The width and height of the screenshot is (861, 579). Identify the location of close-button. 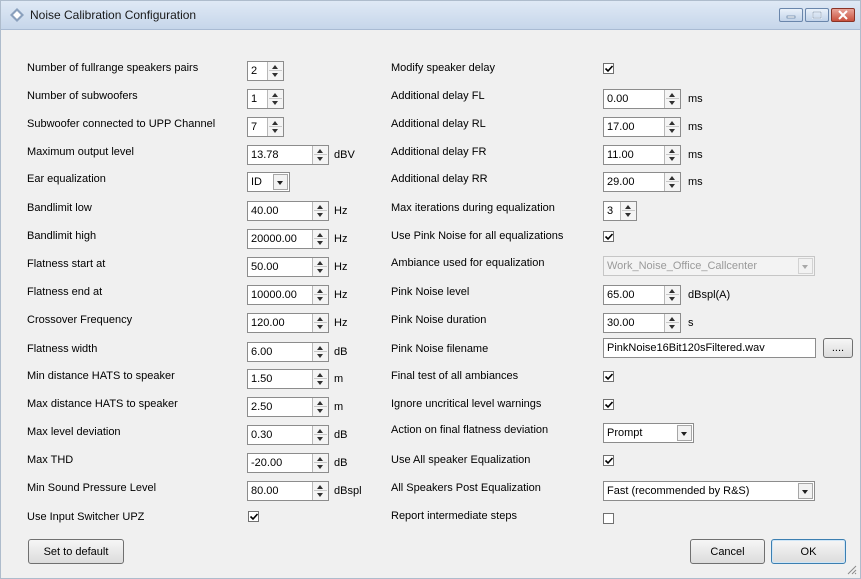
(843, 15).